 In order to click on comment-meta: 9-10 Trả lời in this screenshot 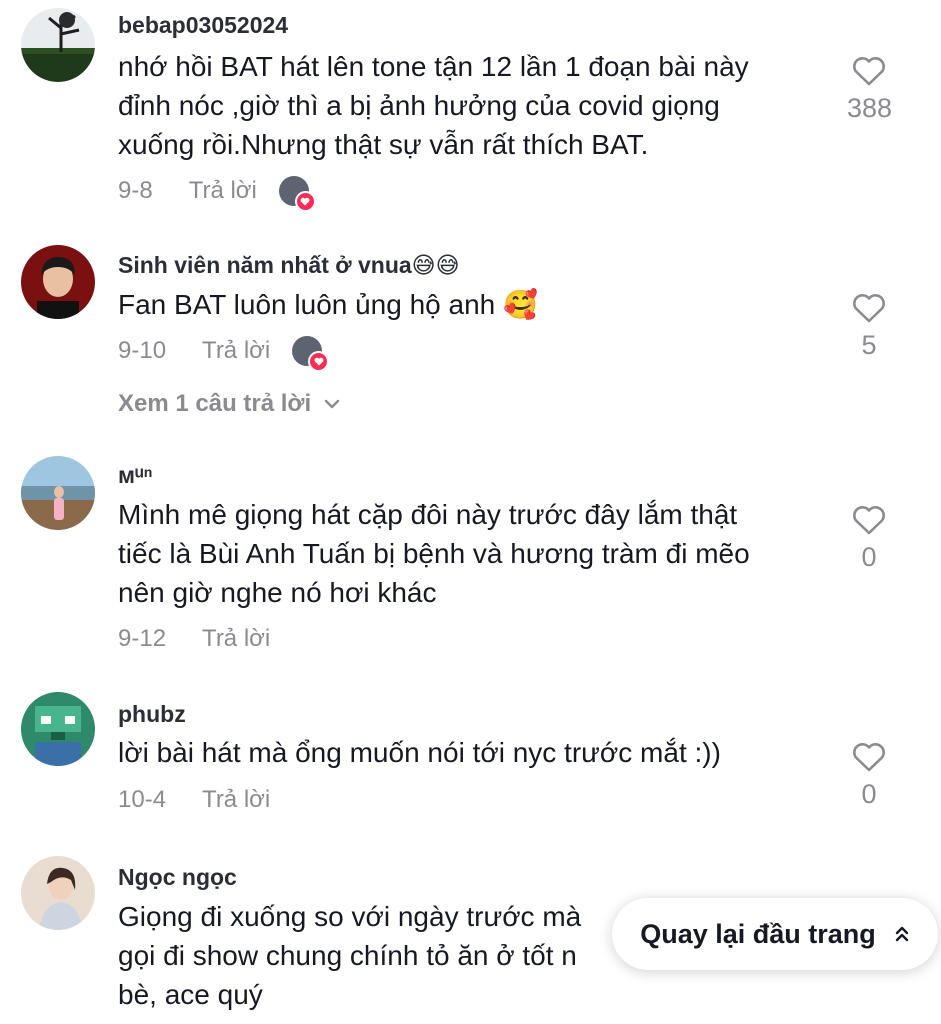, I will do `click(224, 354)`.